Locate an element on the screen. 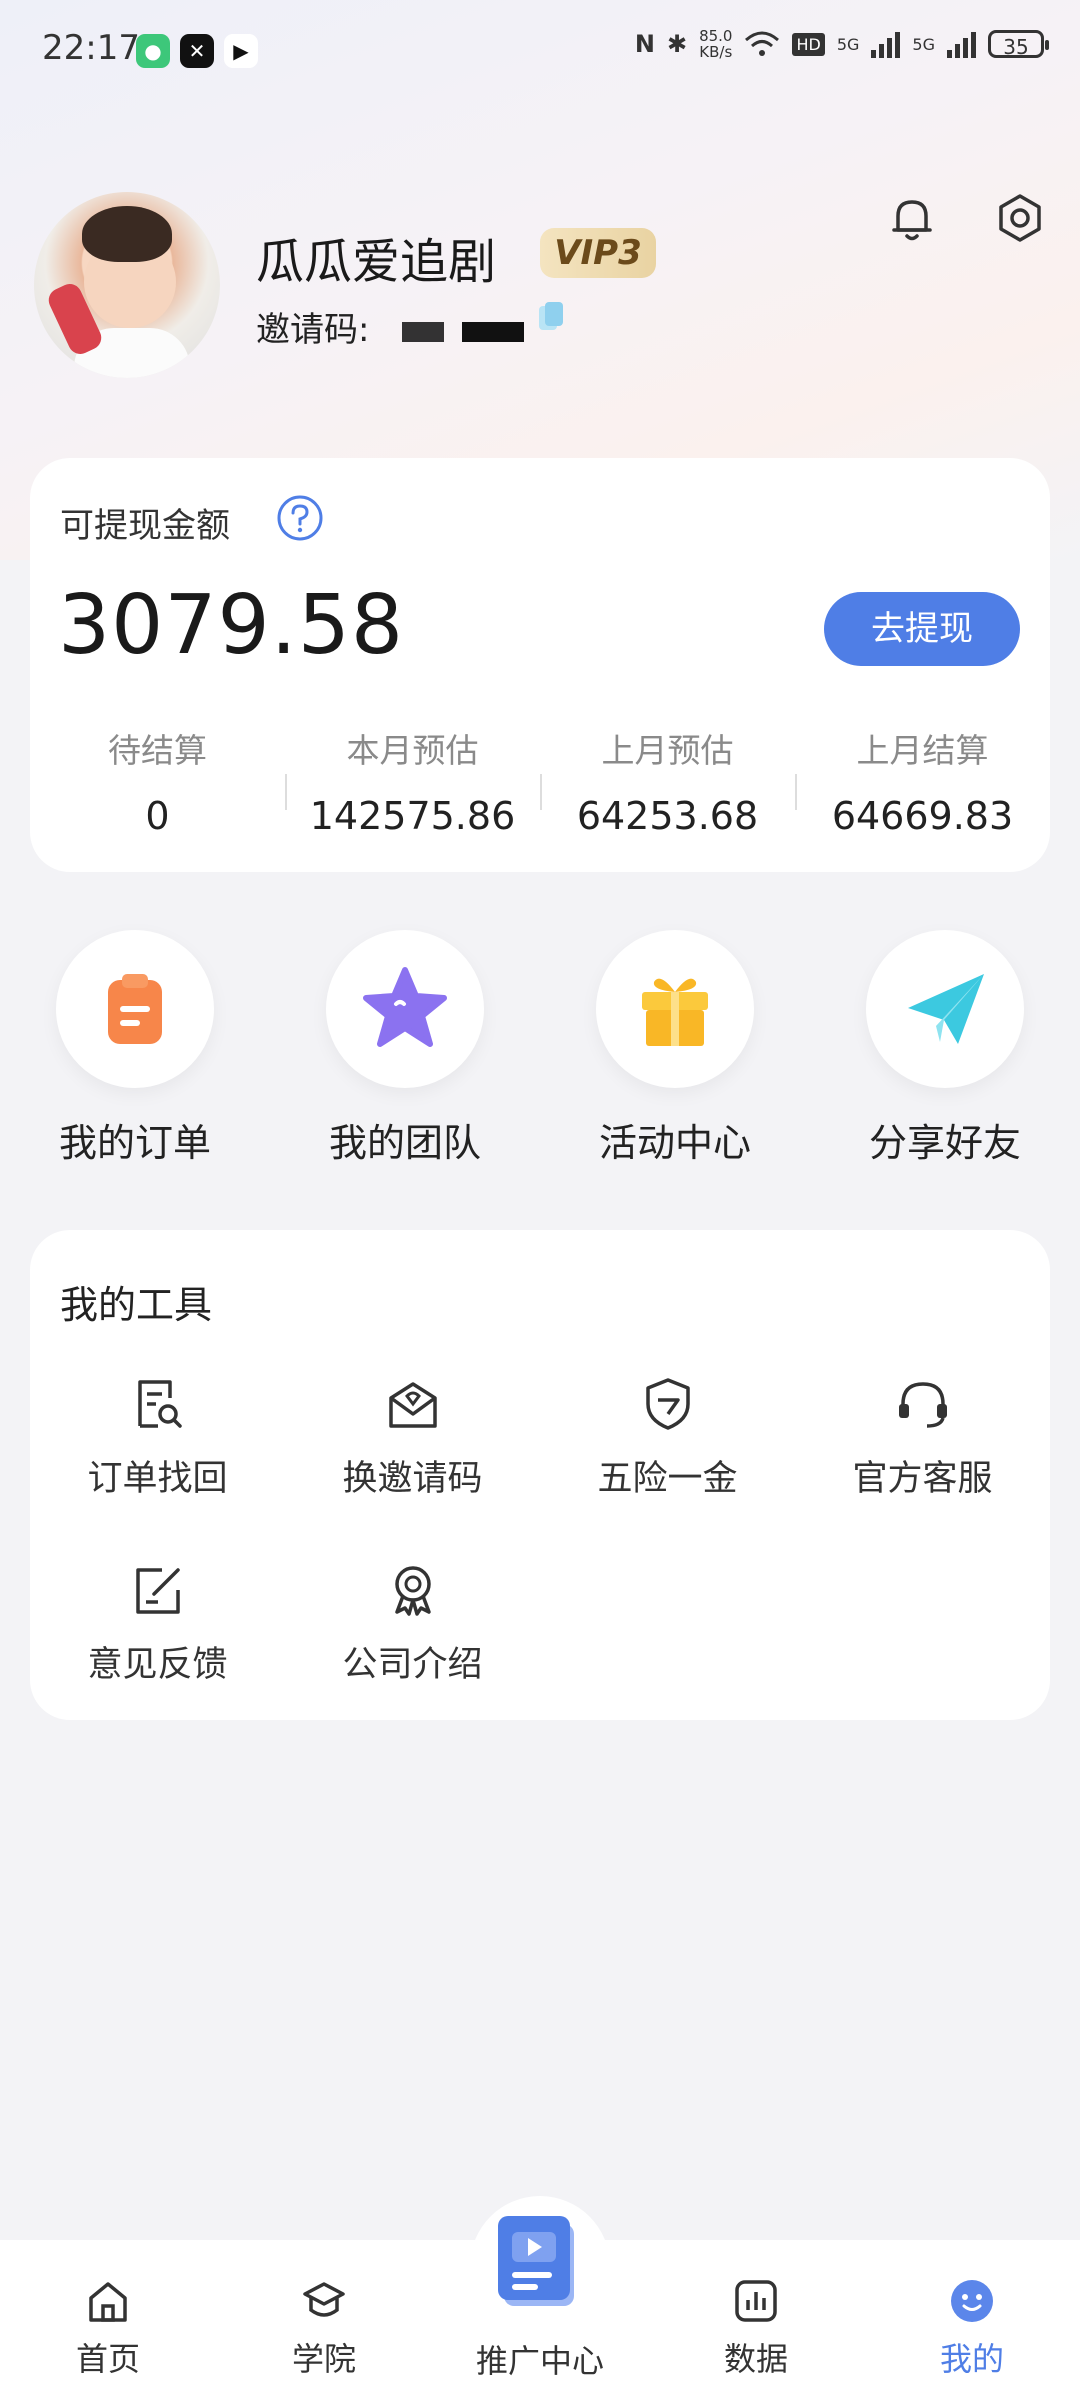 Image resolution: width=1080 pixels, height=2400 pixels. award-icon is located at coordinates (412, 1591).